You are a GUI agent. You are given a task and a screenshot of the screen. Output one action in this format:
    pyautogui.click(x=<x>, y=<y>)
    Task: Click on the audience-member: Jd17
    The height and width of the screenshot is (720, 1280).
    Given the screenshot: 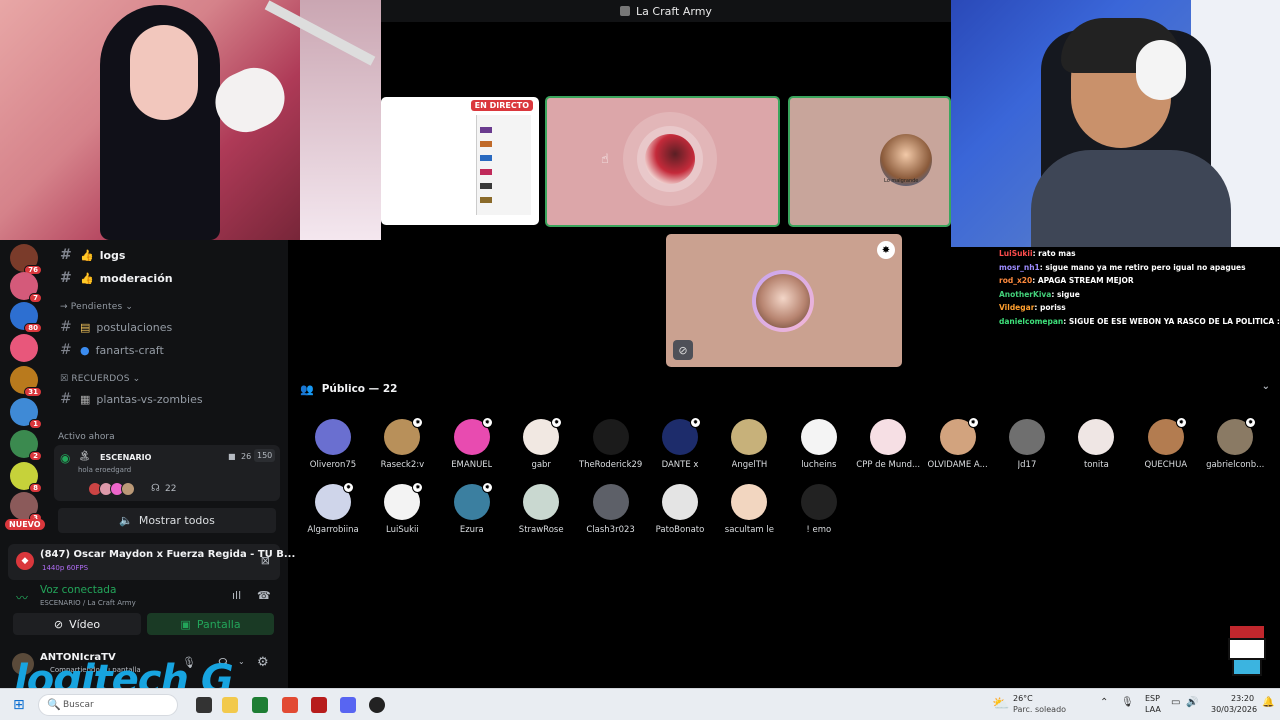 What is the action you would take?
    pyautogui.click(x=1027, y=444)
    